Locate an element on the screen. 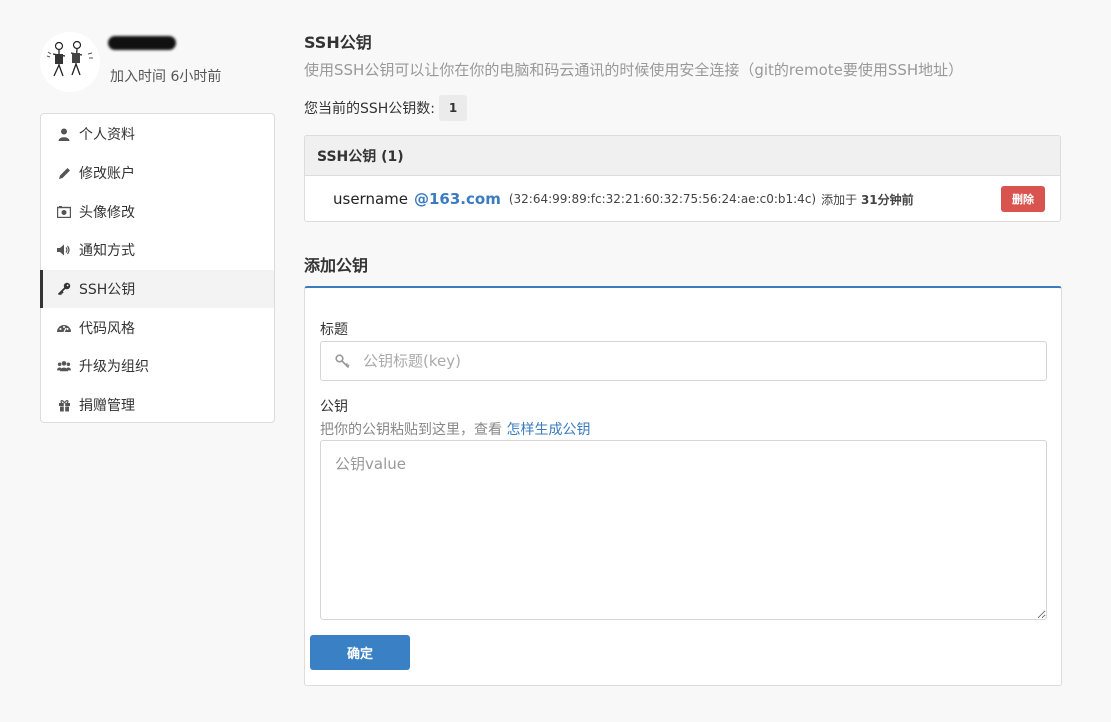 This screenshot has height=722, width=1111. sidebar-item-label: 个人资料 is located at coordinates (107, 135).